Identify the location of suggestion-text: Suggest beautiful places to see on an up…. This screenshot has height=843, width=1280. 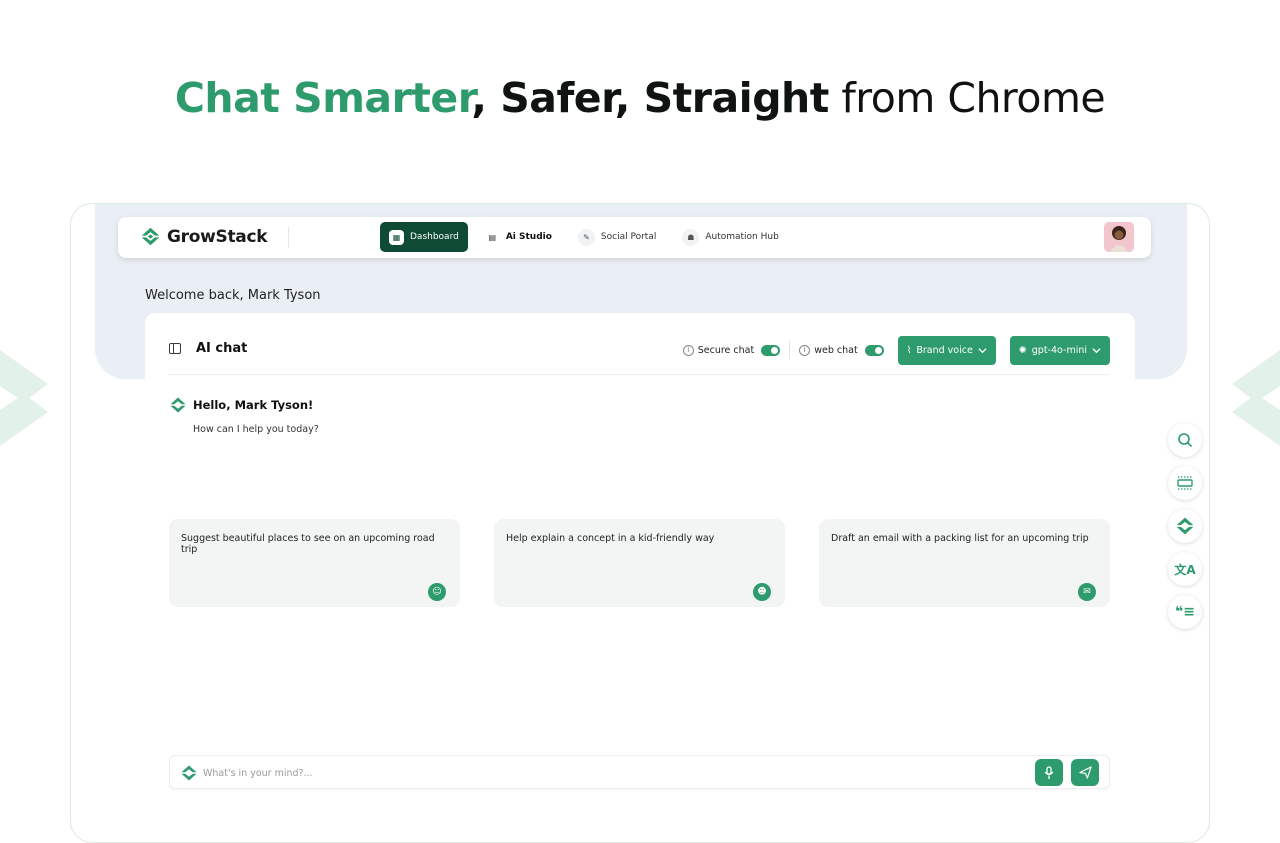
(308, 544).